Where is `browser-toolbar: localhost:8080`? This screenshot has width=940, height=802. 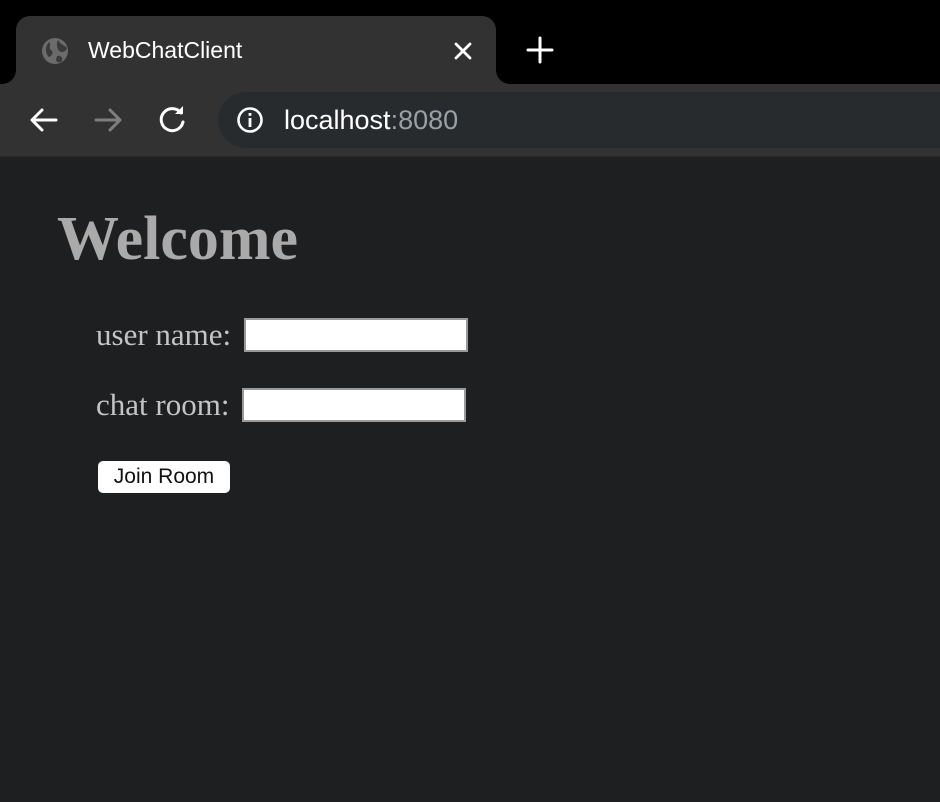 browser-toolbar: localhost:8080 is located at coordinates (470, 120).